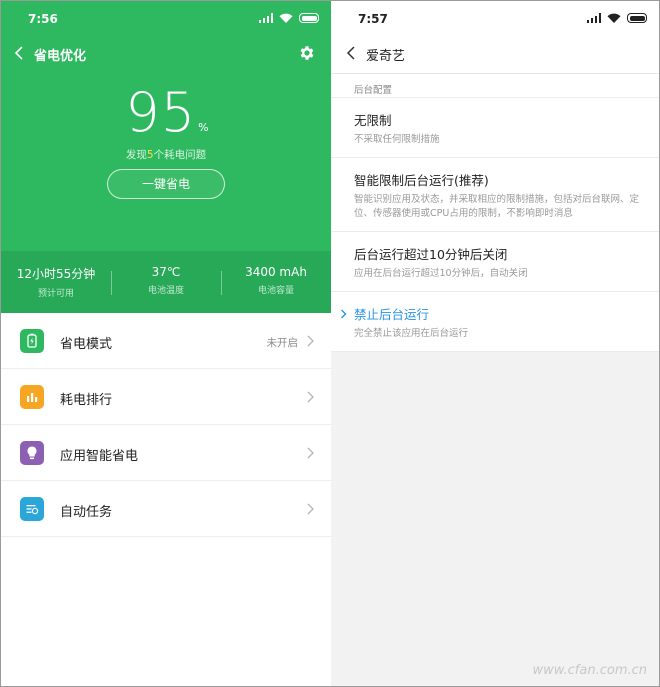  Describe the element at coordinates (276, 272) in the screenshot. I see `stat-value: 3400 mAh` at that location.